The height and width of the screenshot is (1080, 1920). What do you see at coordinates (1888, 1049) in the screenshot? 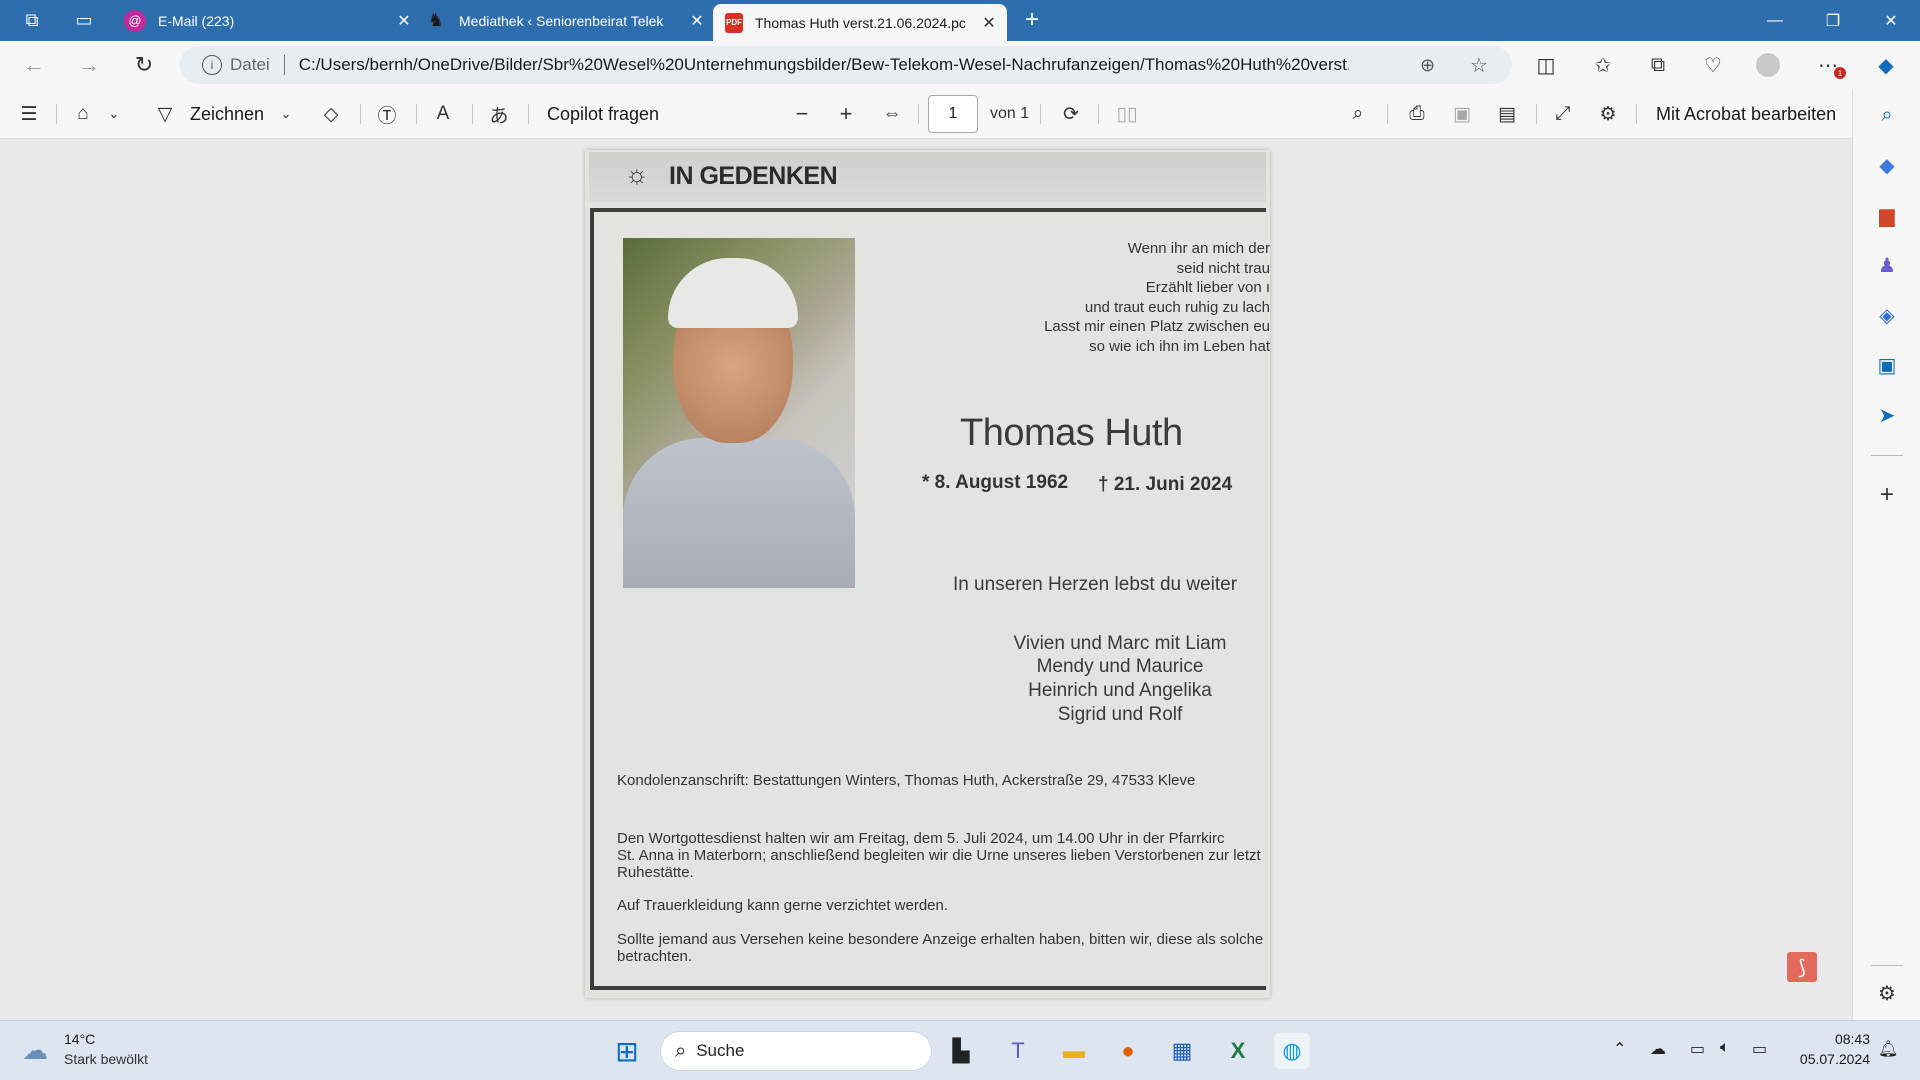
I see `notification-bell-icon: 🔔︎` at bounding box center [1888, 1049].